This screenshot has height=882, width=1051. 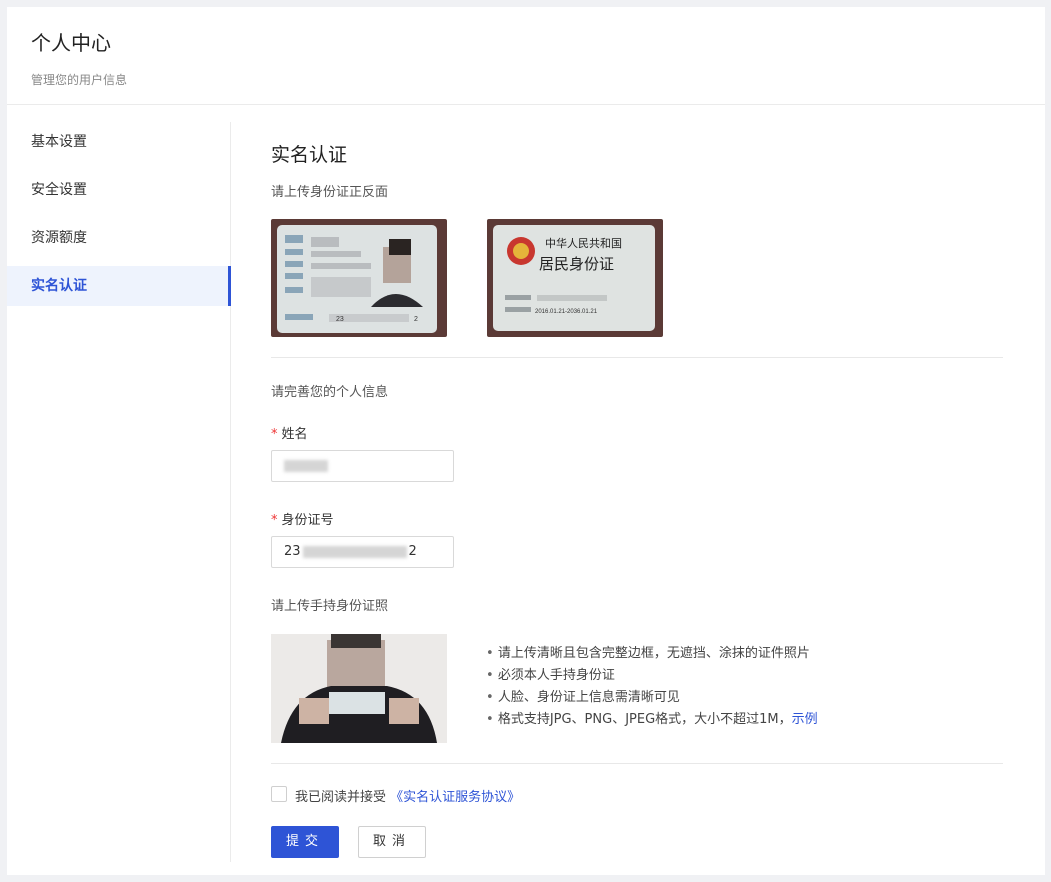 I want to click on sidebar-item-label: 资源额度, so click(x=59, y=238).